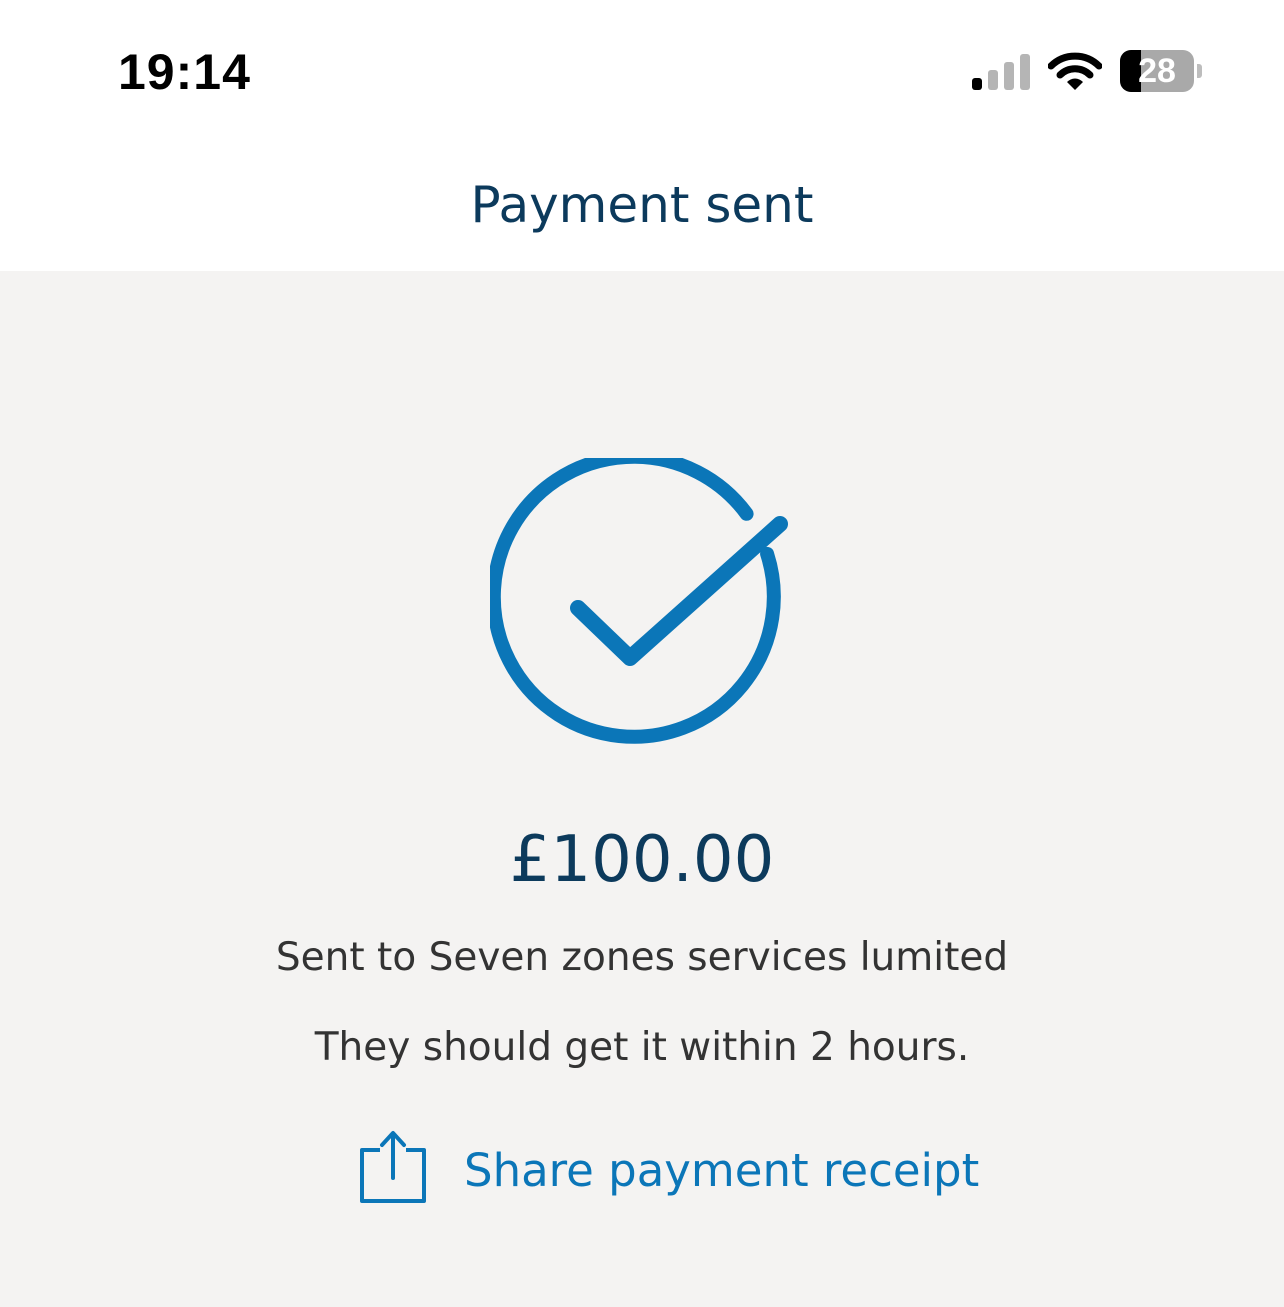 The image size is (1284, 1307). Describe the element at coordinates (722, 1170) in the screenshot. I see `share-receipt-label: Share payment receipt` at that location.